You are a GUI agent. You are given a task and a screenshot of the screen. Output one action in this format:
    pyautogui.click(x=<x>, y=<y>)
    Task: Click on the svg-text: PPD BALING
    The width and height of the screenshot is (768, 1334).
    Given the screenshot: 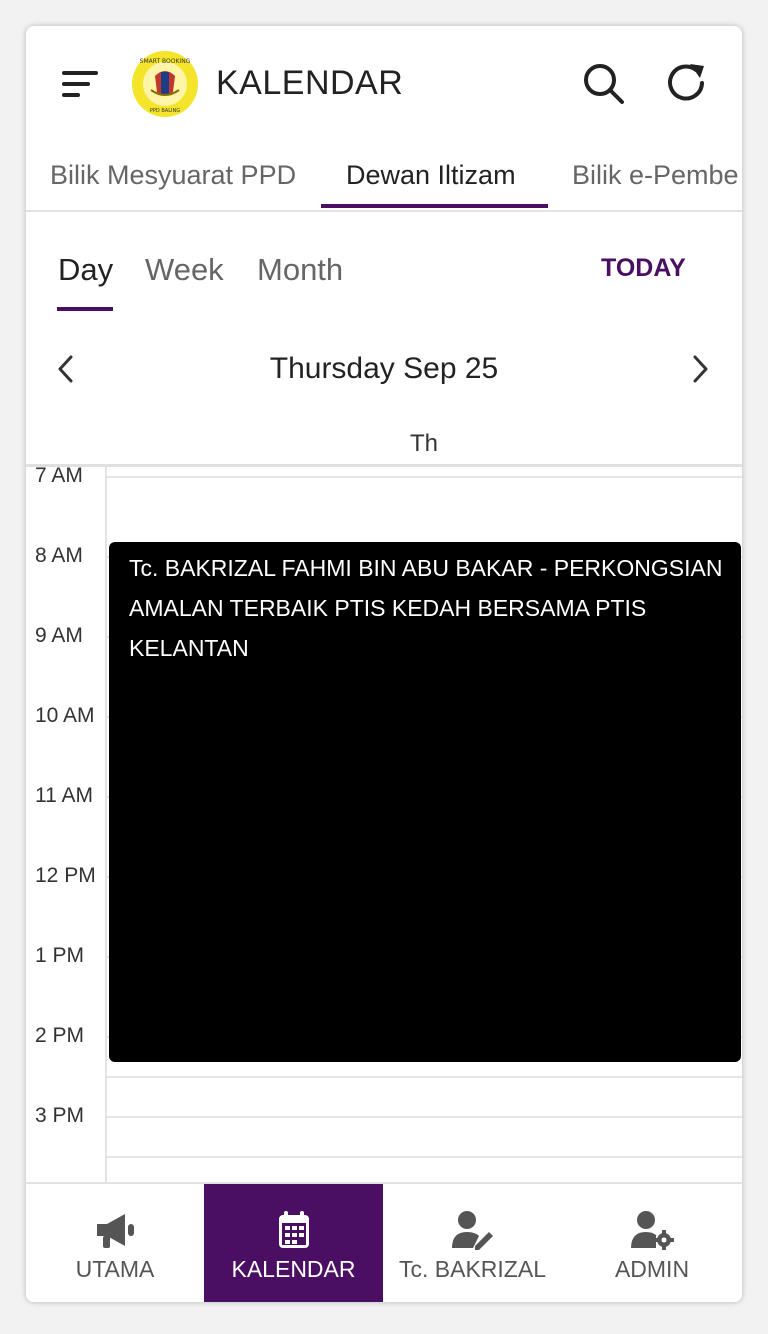 What is the action you would take?
    pyautogui.click(x=165, y=111)
    